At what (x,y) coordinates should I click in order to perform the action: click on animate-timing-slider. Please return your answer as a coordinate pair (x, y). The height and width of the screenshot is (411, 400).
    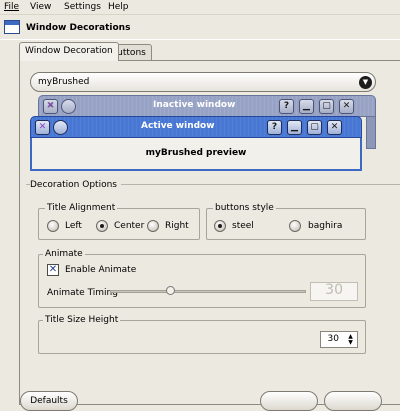
    Looking at the image, I should click on (208, 291).